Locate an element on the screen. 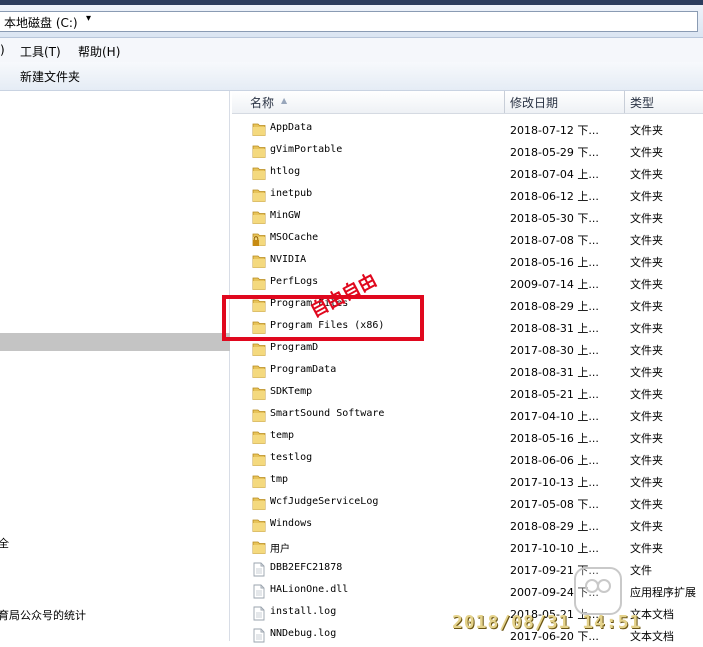 The height and width of the screenshot is (647, 703). file-type: 文件 is located at coordinates (641, 570).